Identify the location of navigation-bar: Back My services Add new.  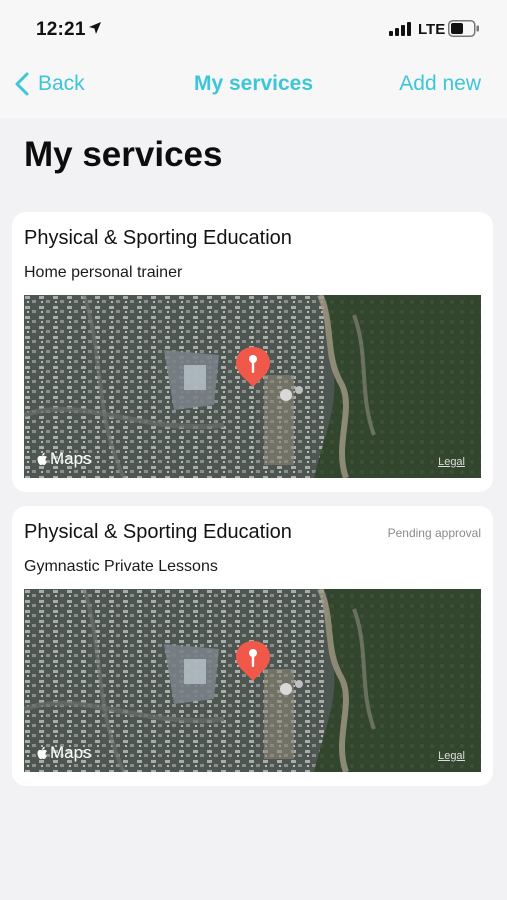
(253, 88).